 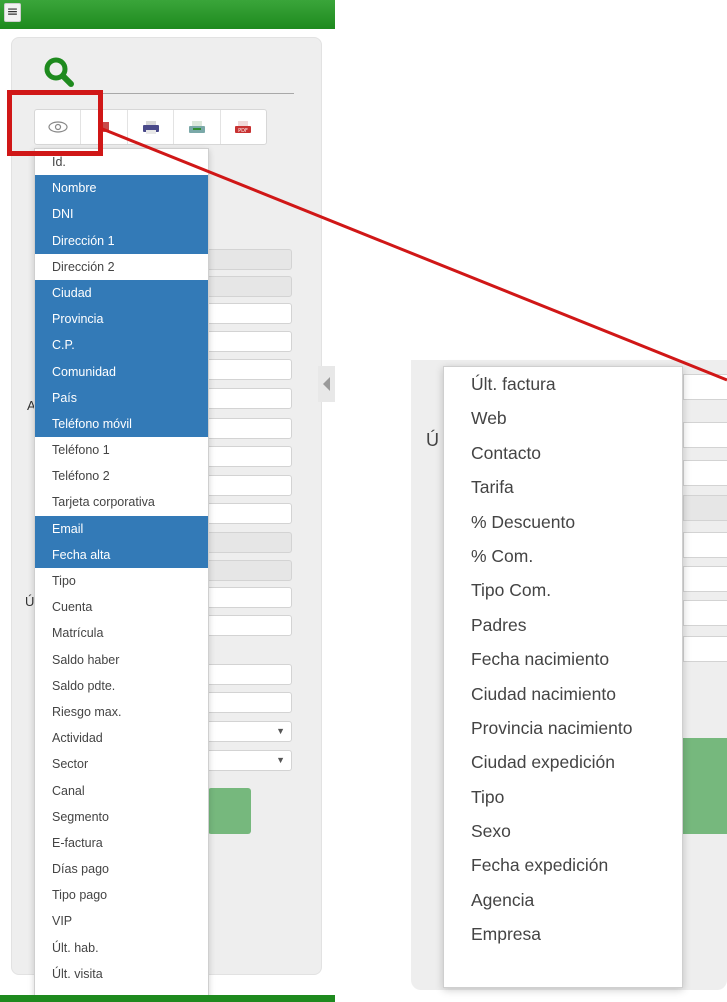 I want to click on column-option: Tarifa, so click(x=563, y=487).